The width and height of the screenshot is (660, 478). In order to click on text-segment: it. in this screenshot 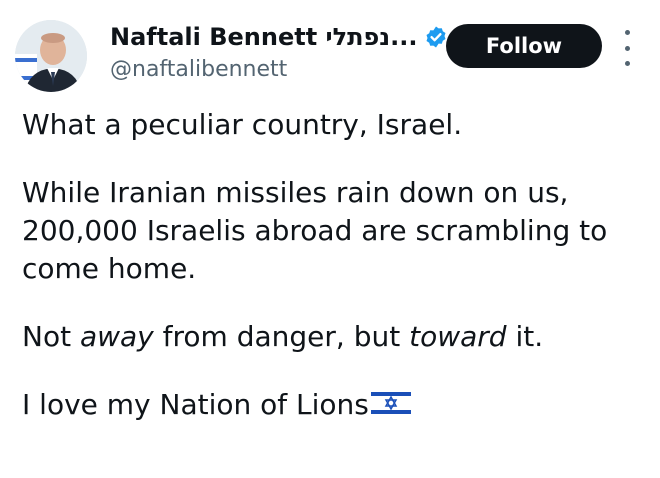, I will do `click(525, 336)`.